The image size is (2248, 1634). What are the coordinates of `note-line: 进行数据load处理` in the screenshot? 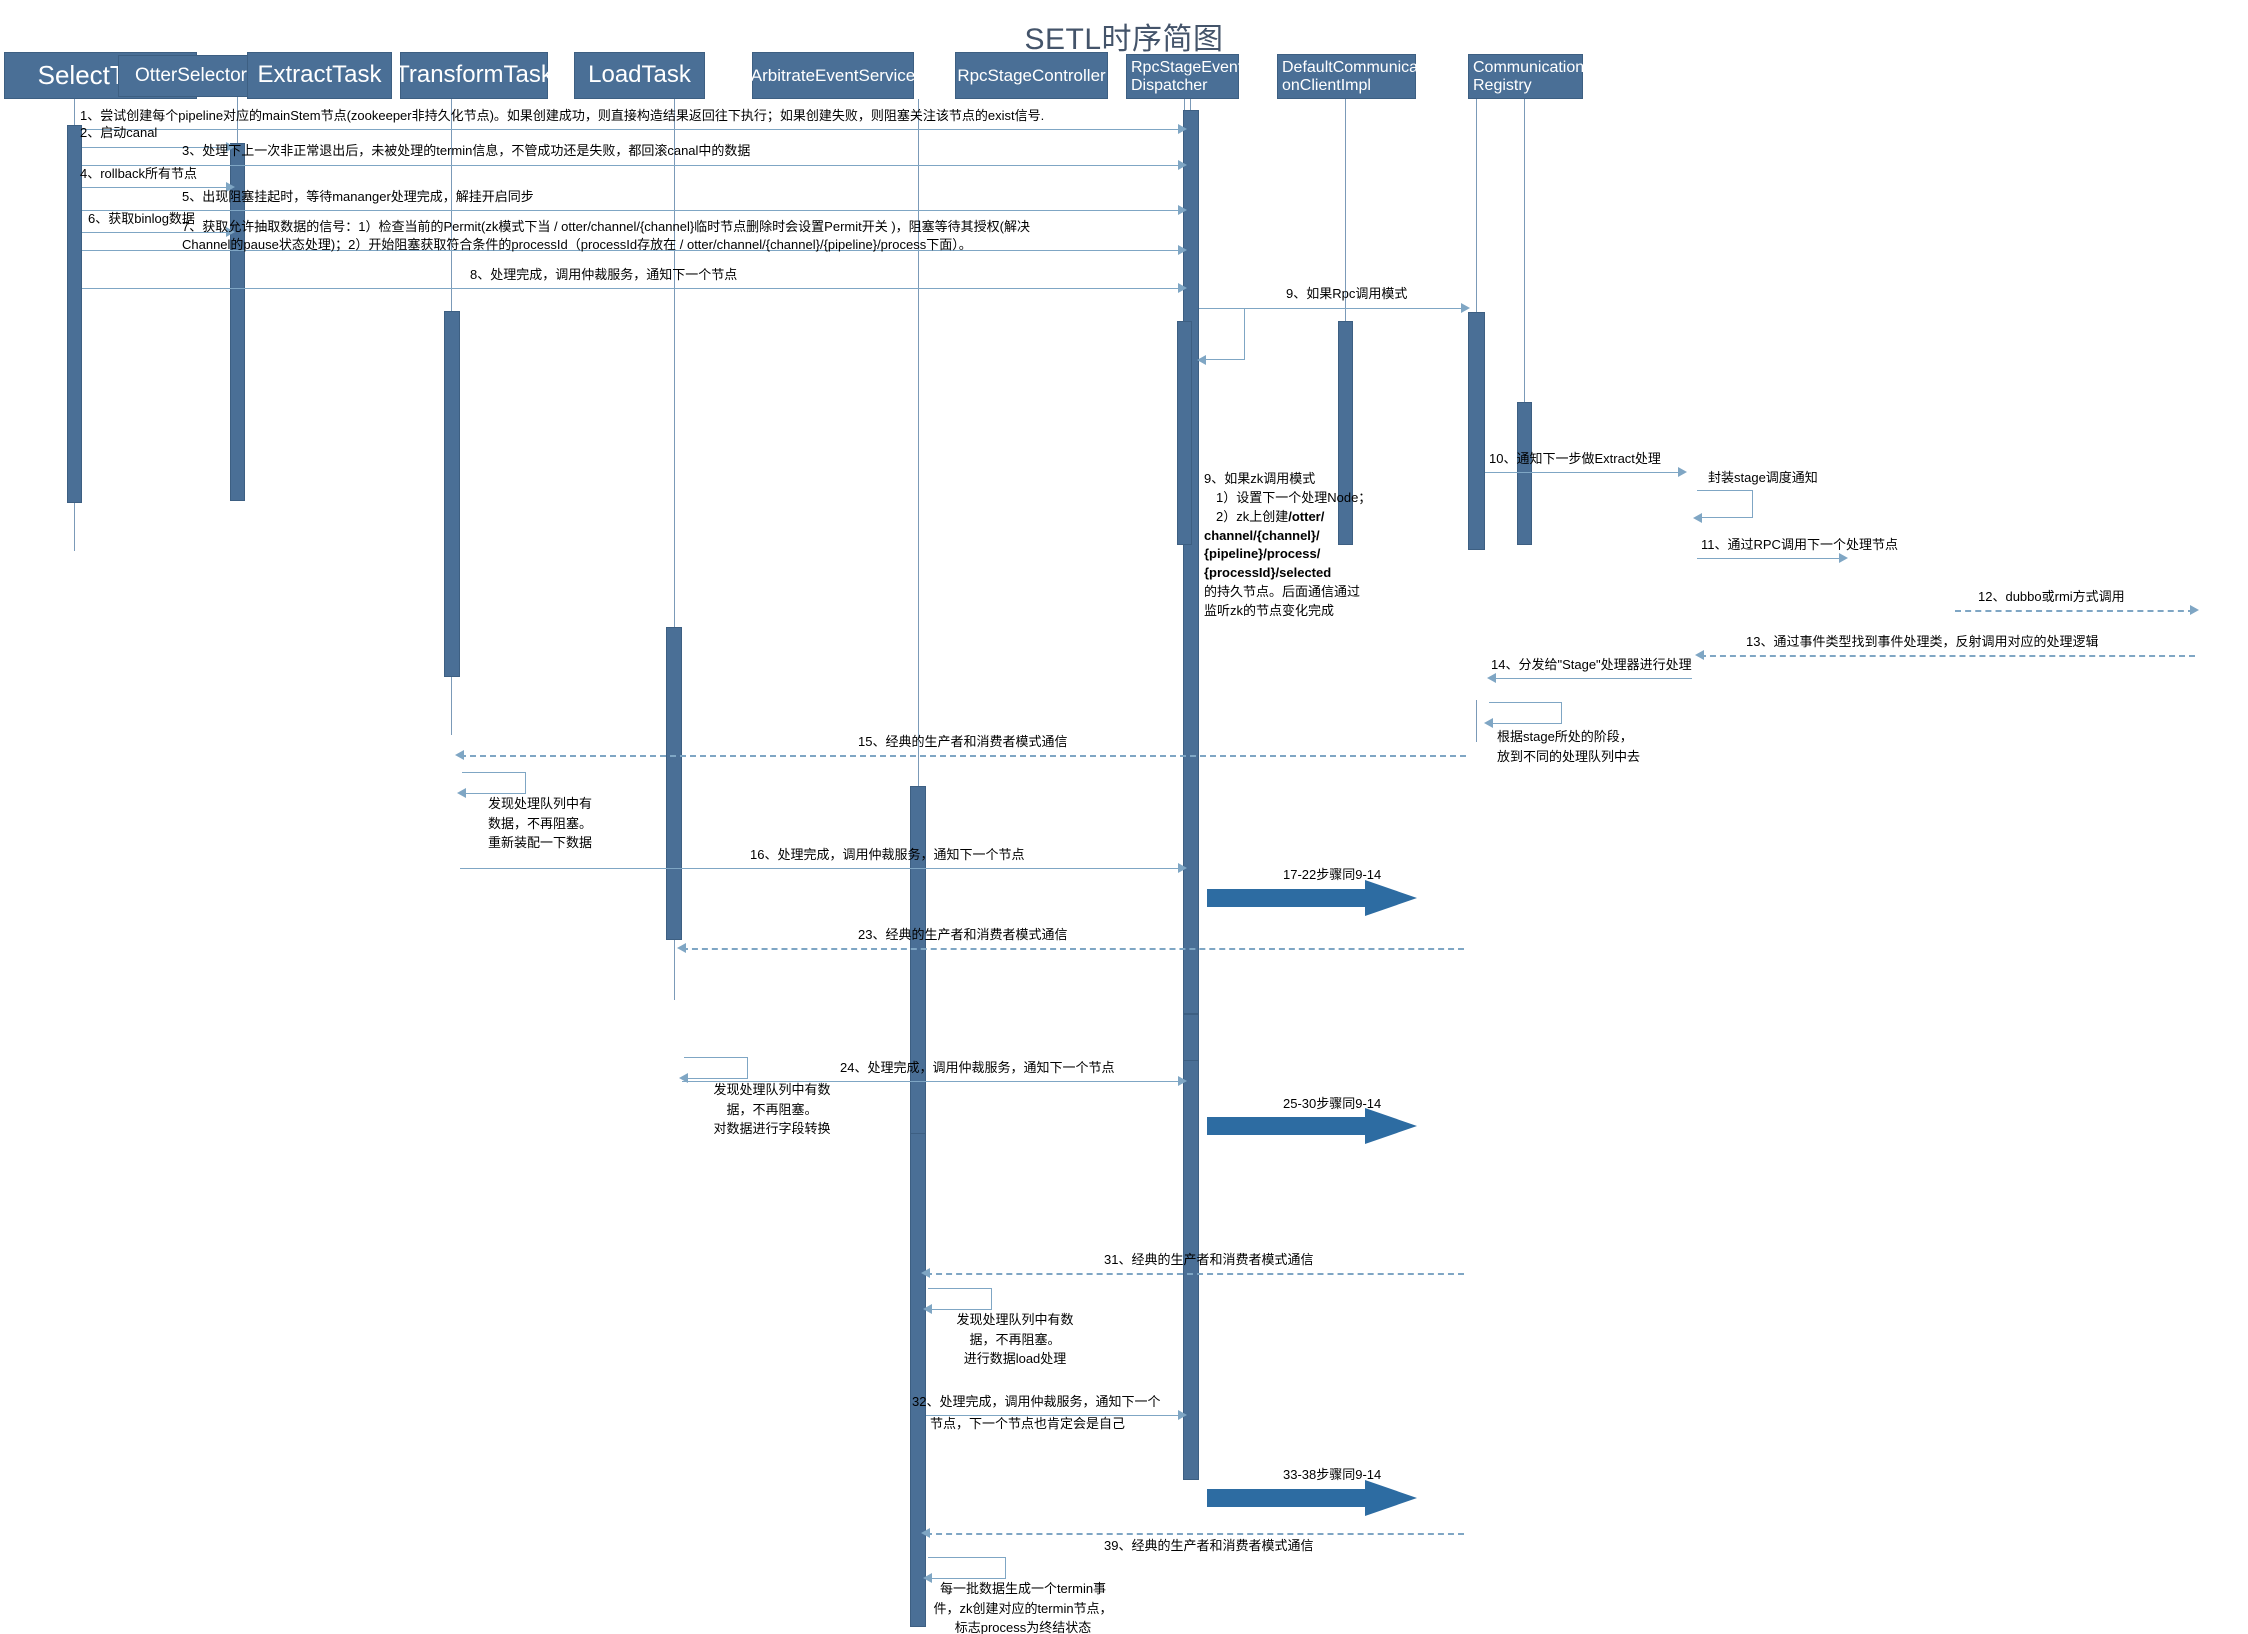 It's located at (1015, 1358).